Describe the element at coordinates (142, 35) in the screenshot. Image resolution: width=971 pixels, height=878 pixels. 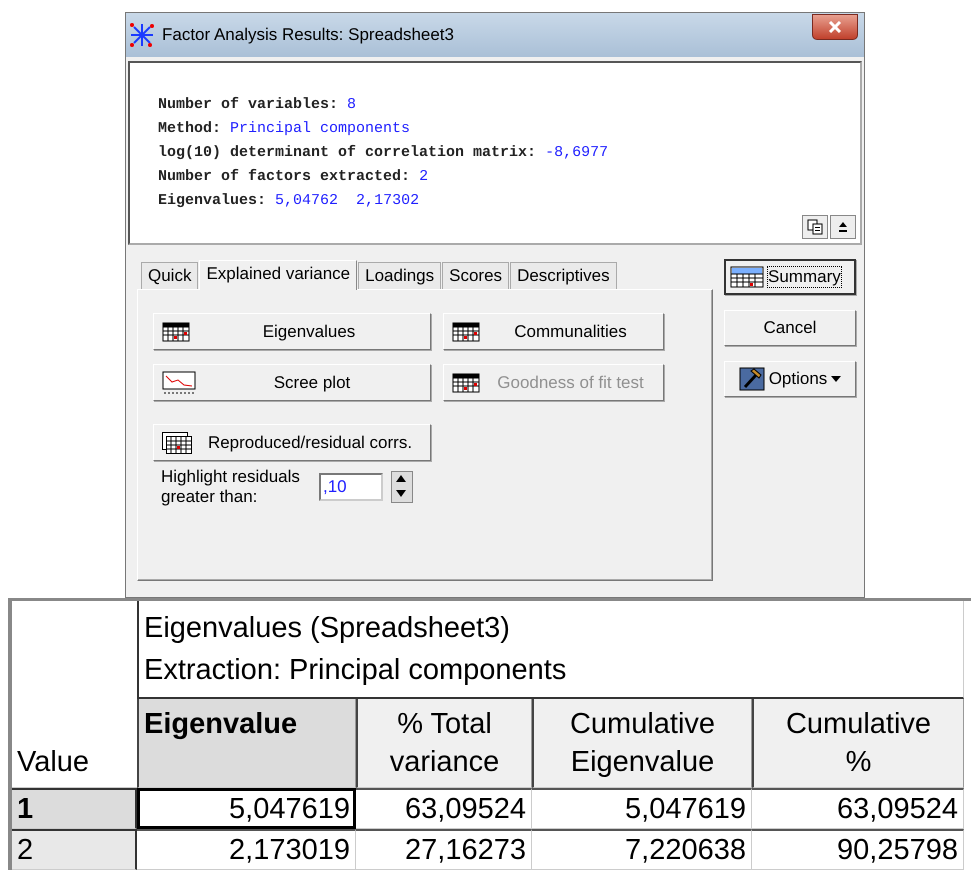
I see `starburst-icon` at that location.